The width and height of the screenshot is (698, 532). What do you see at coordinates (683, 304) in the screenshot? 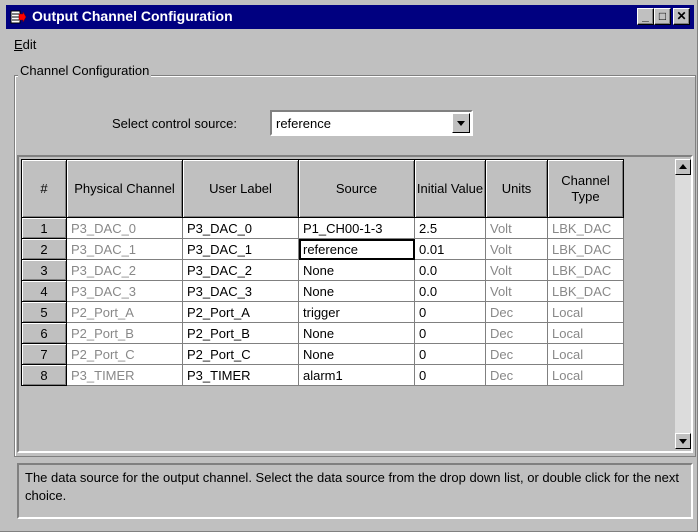
I see `vertical-scrollbar` at bounding box center [683, 304].